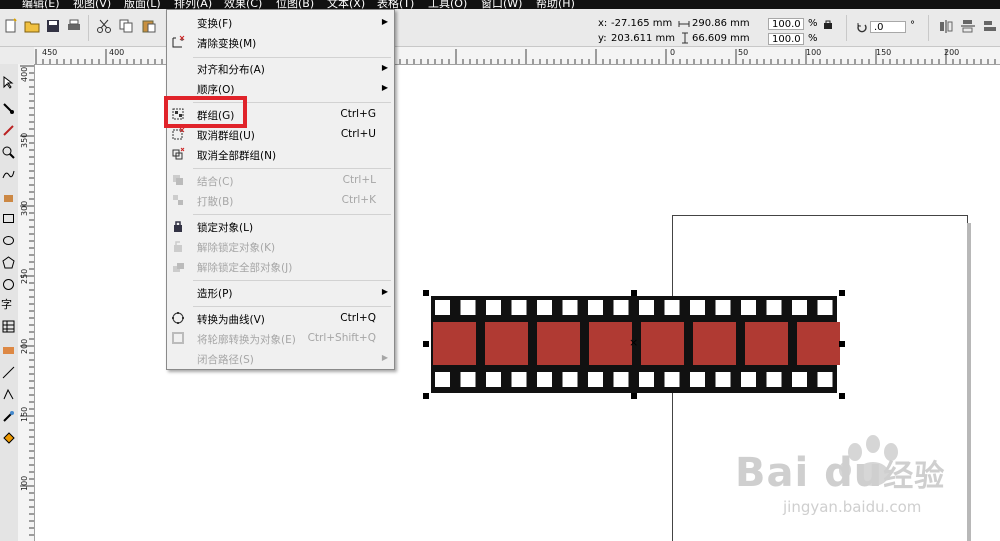 This screenshot has height=541, width=1000. I want to click on lock-ratio-icon, so click(828, 24).